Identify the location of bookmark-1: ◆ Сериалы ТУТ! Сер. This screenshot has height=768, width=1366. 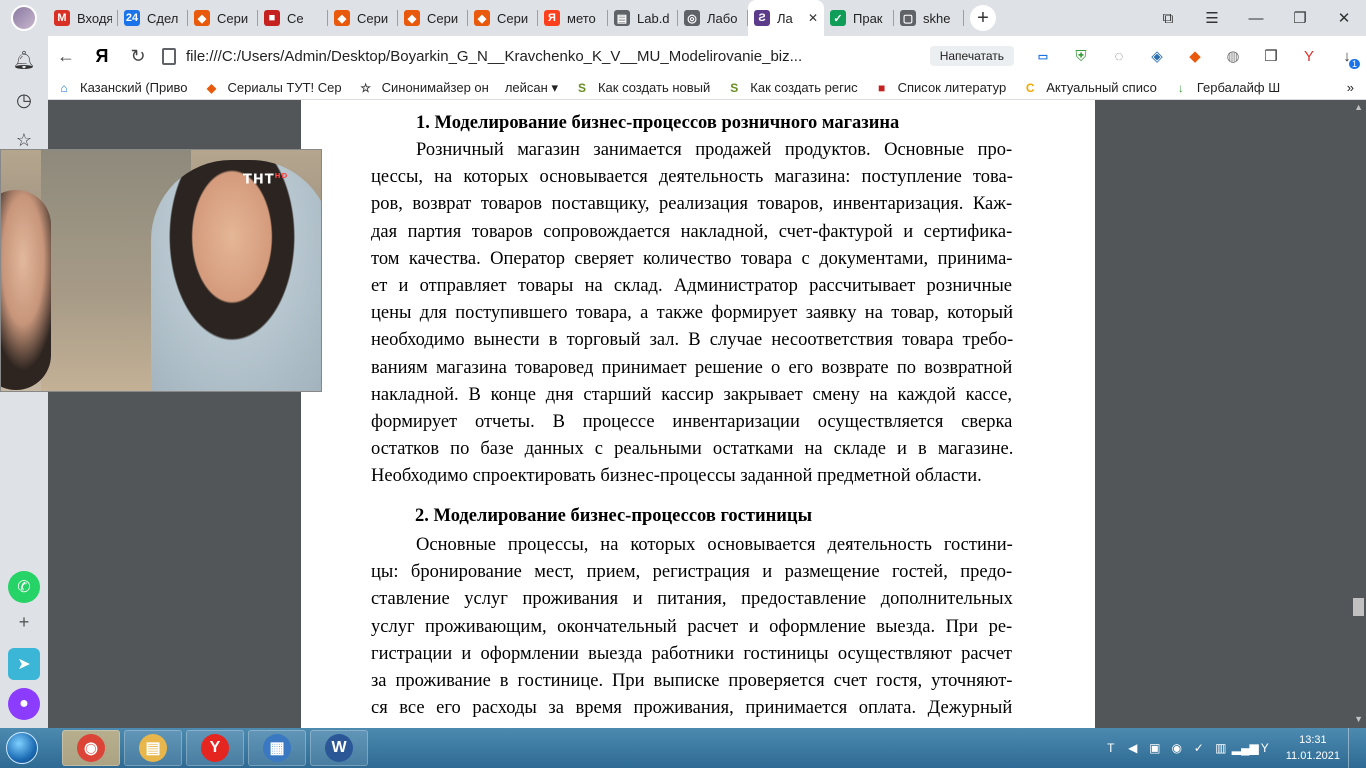
(273, 88).